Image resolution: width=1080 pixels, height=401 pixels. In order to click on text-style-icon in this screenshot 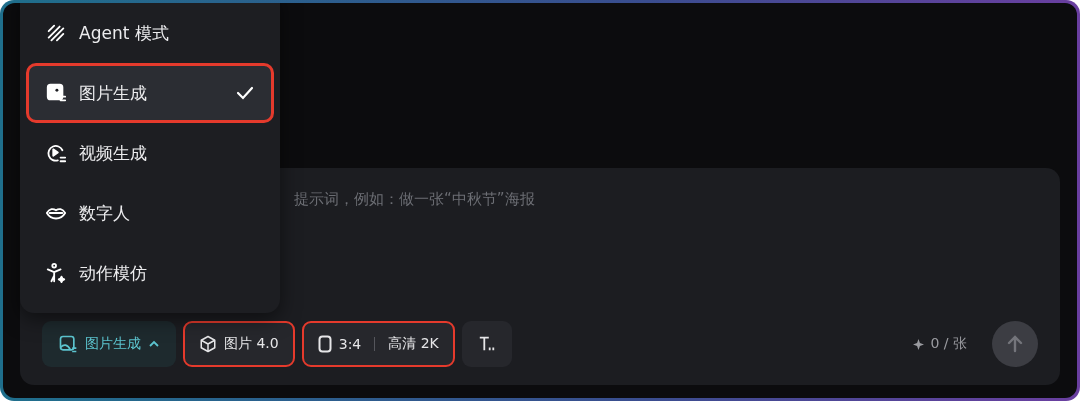, I will do `click(486, 344)`.